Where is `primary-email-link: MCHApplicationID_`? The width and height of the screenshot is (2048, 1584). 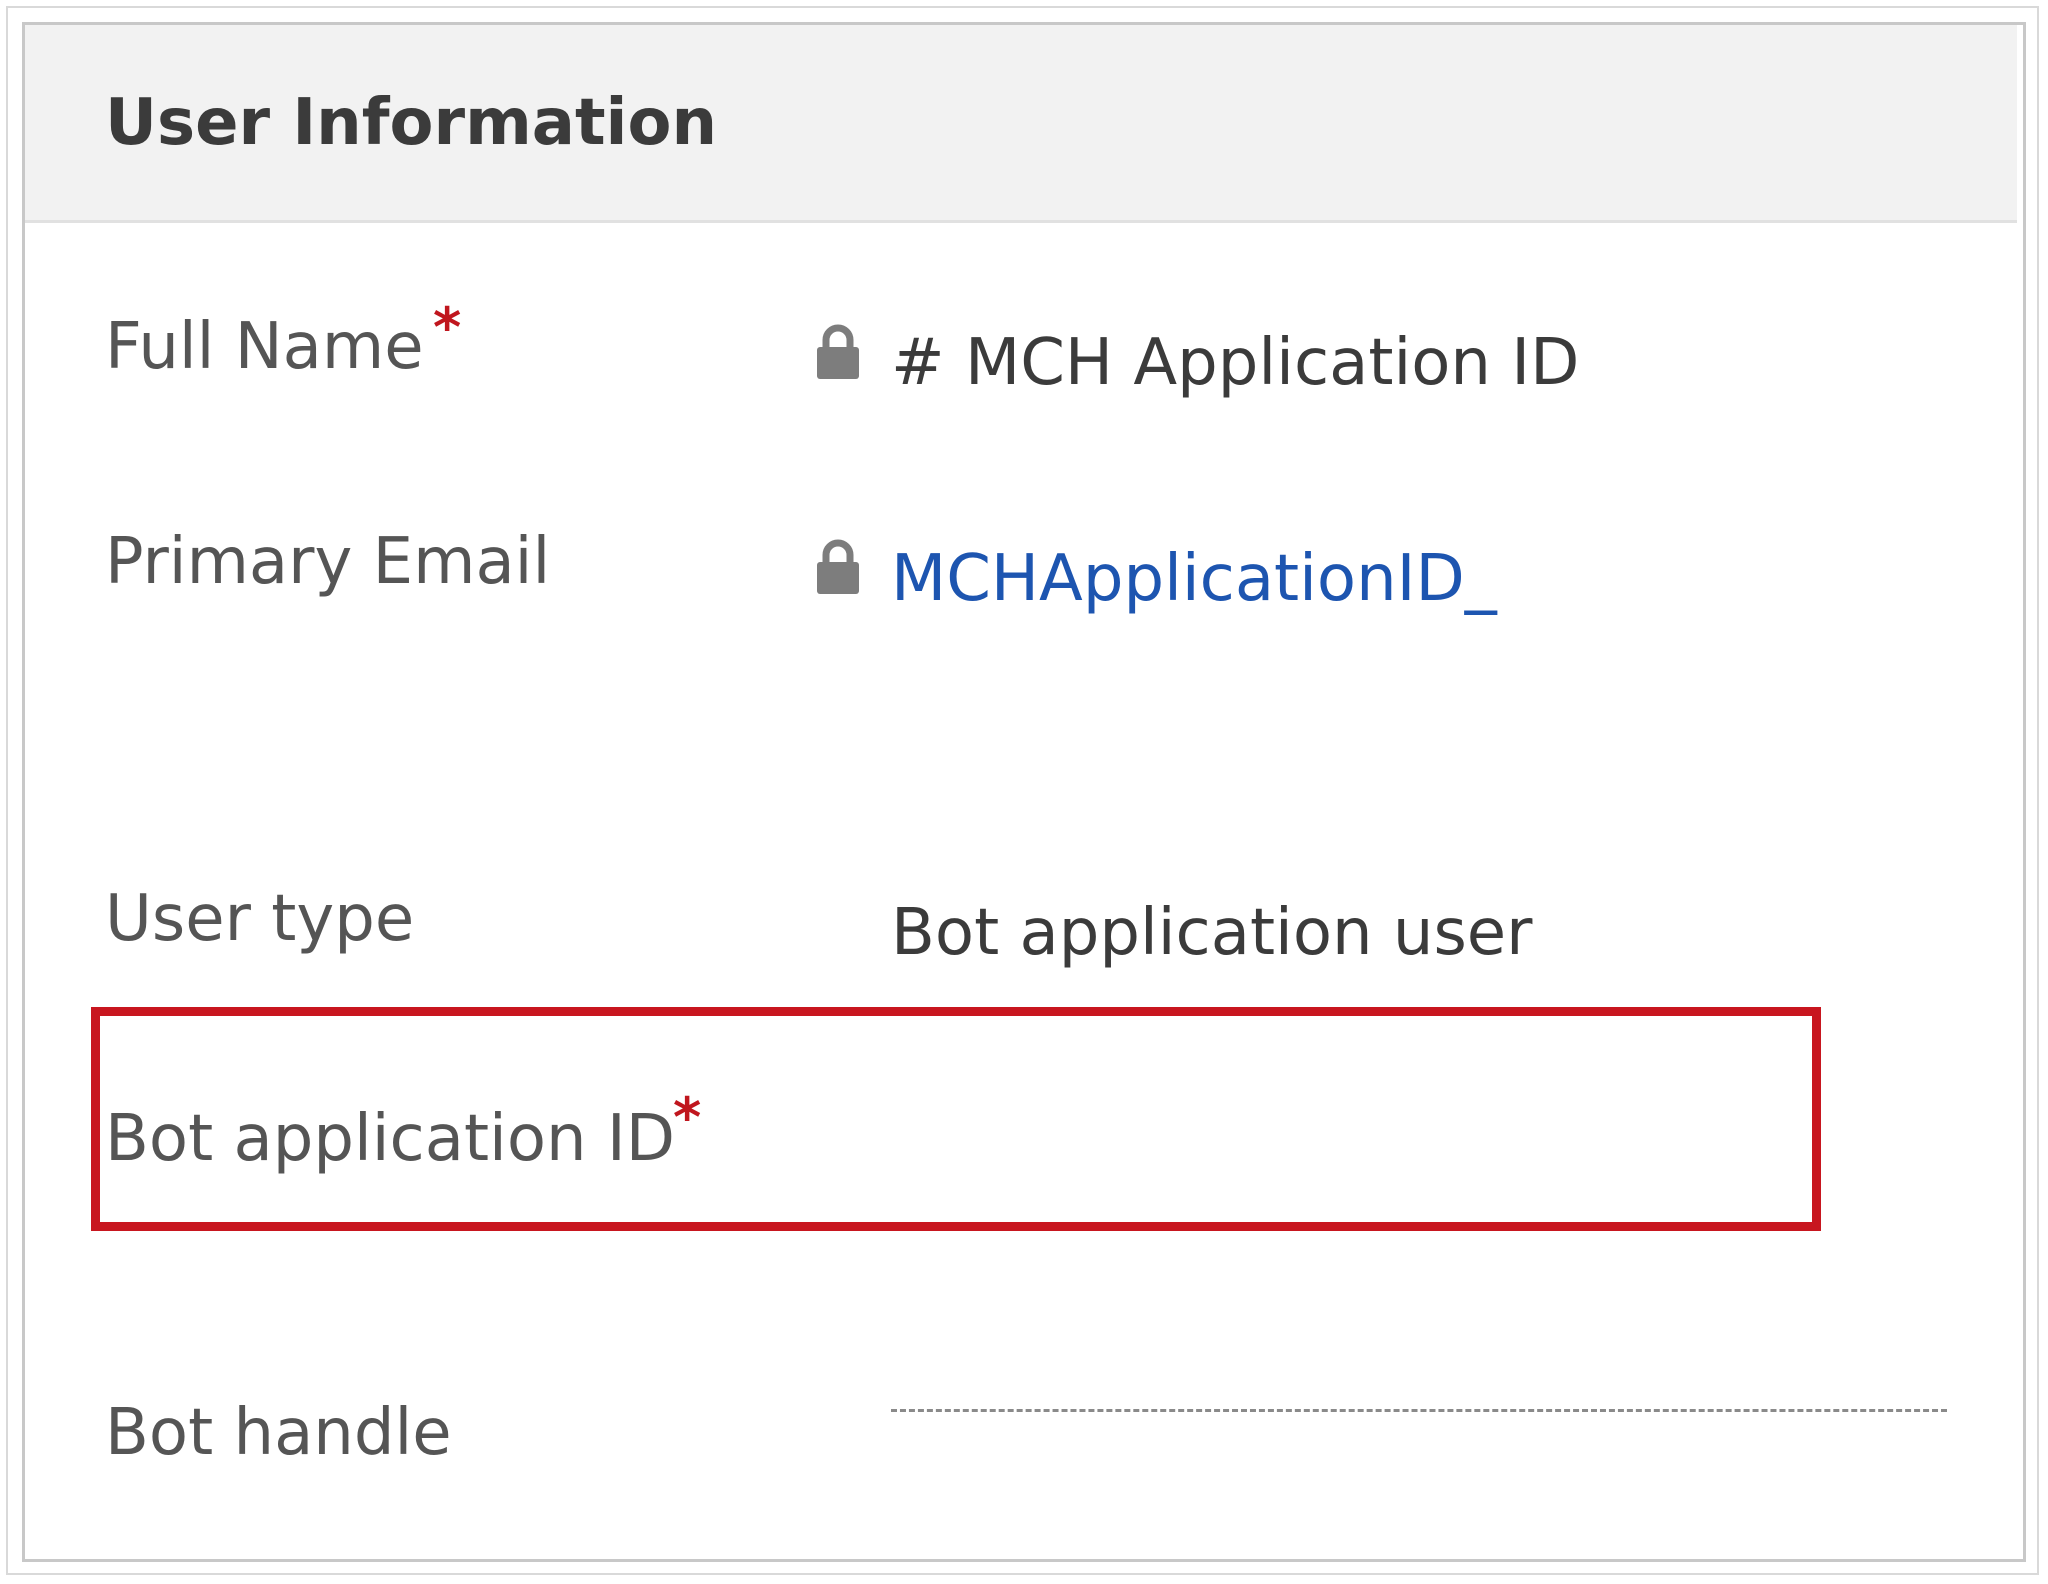 primary-email-link: MCHApplicationID_ is located at coordinates (1194, 579).